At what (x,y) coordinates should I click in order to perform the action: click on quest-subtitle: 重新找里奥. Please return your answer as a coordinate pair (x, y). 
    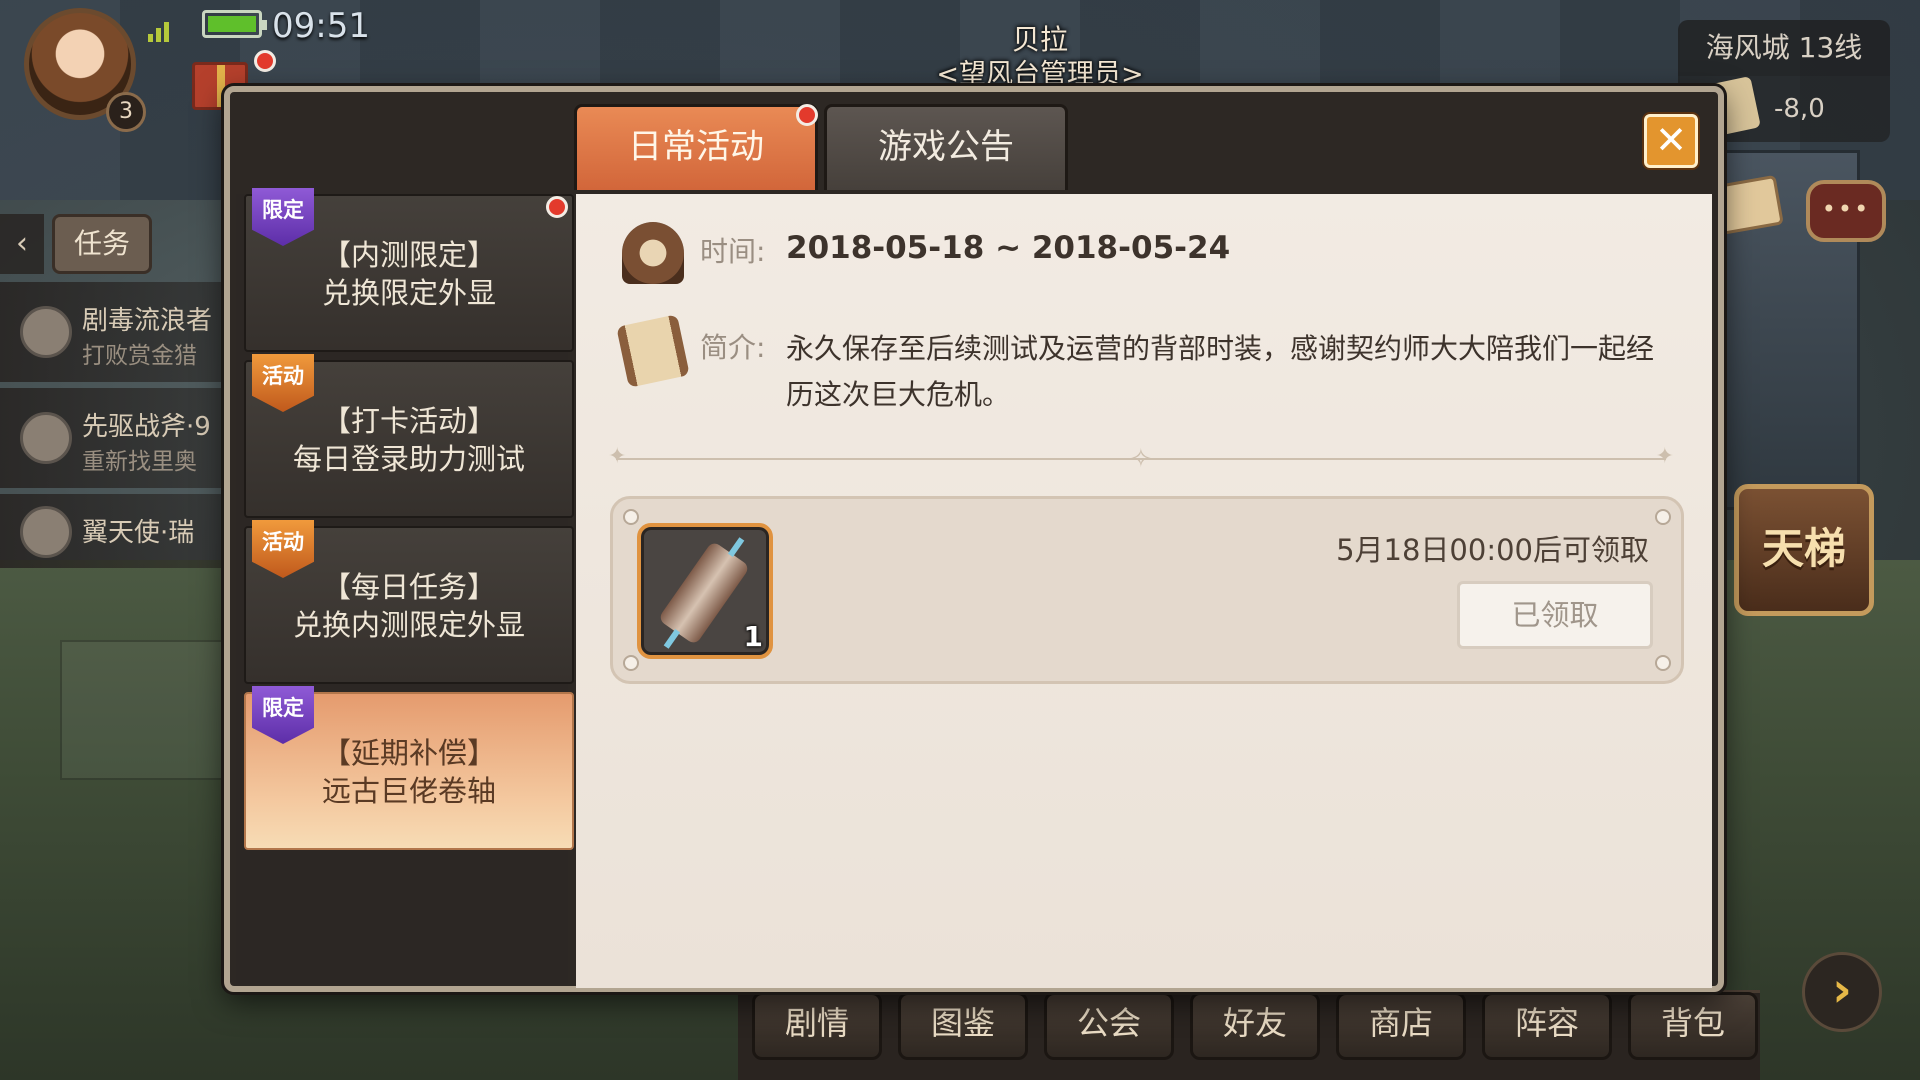
    Looking at the image, I should click on (139, 462).